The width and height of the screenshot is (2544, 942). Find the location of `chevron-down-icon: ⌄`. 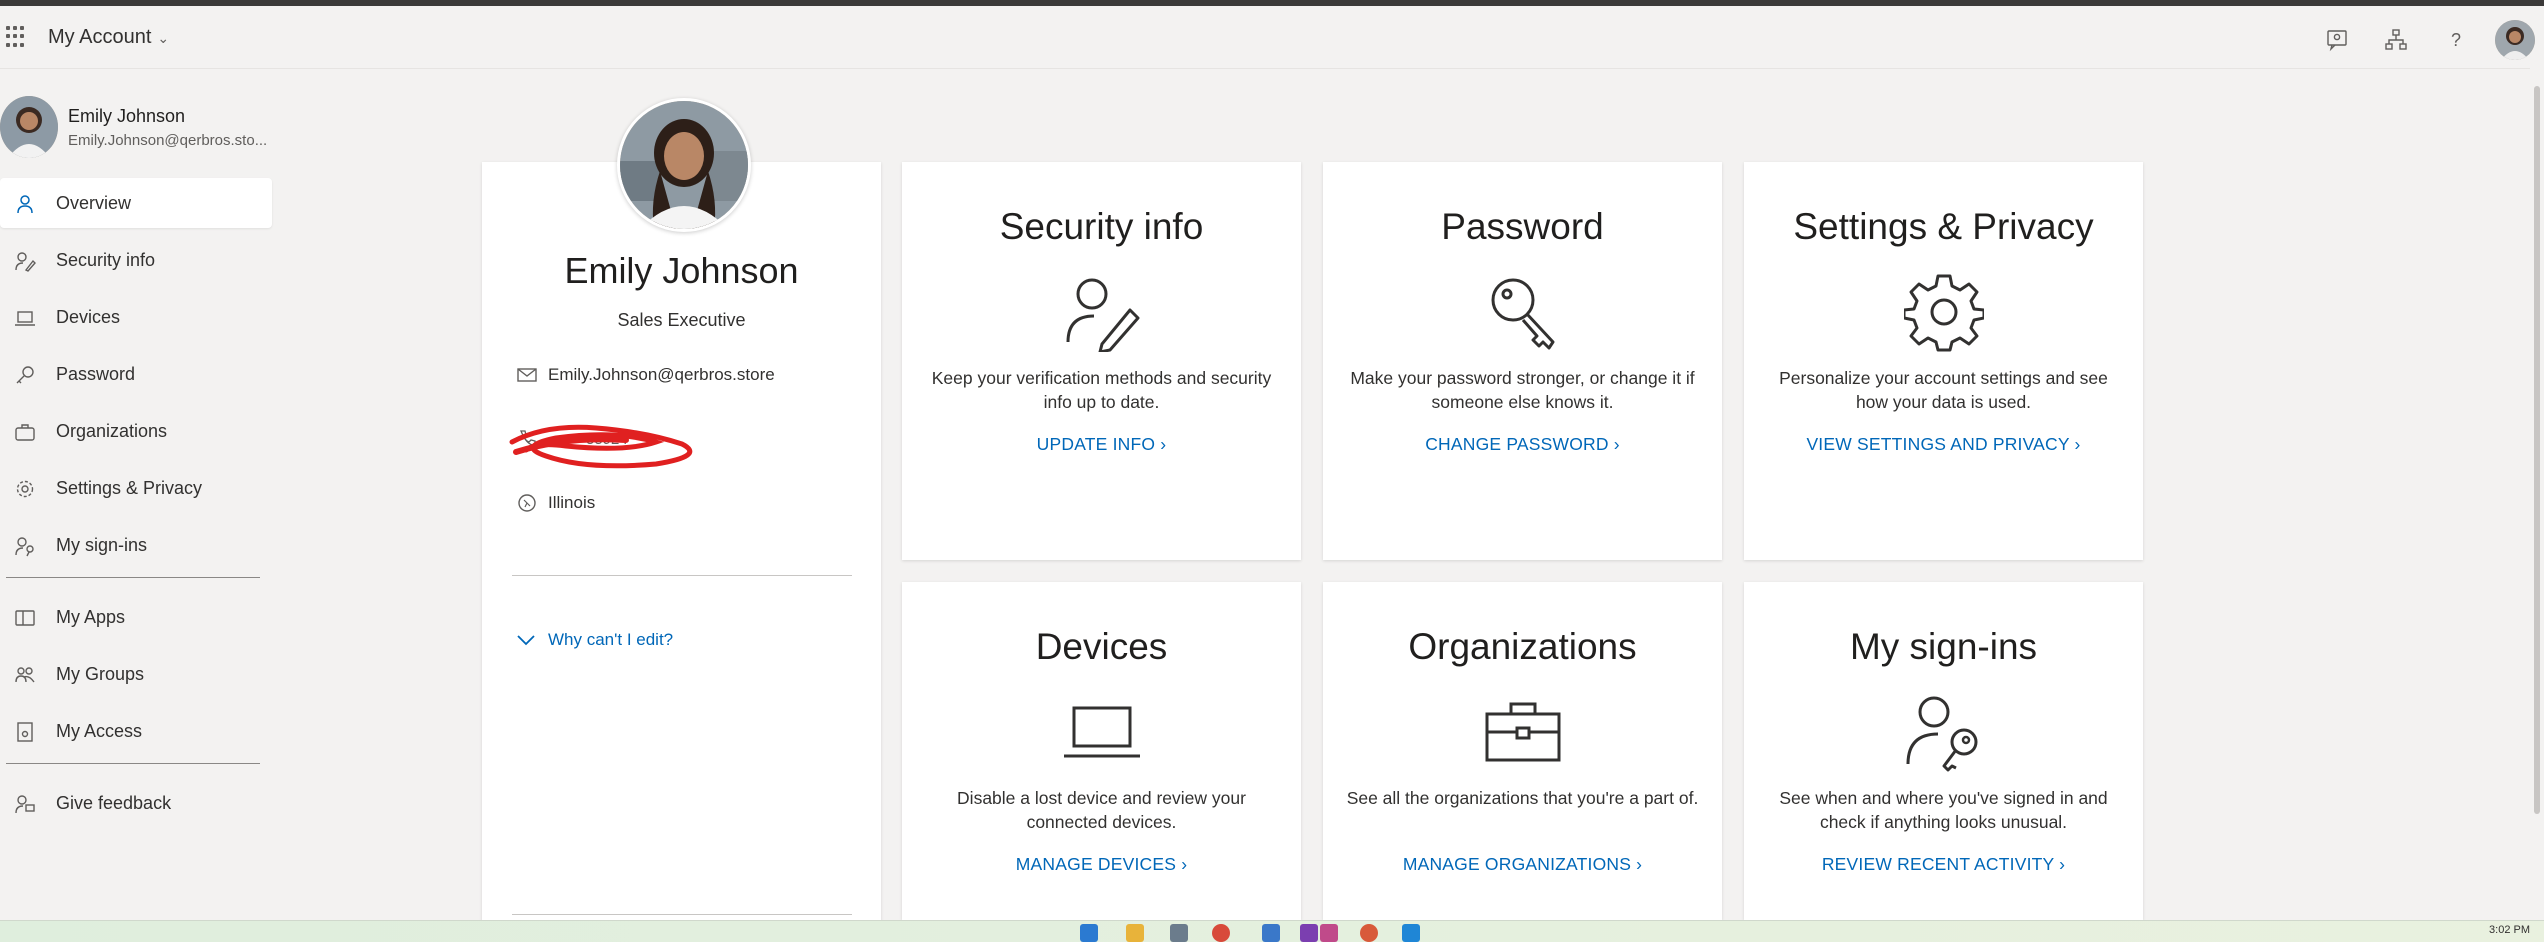

chevron-down-icon: ⌄ is located at coordinates (163, 38).